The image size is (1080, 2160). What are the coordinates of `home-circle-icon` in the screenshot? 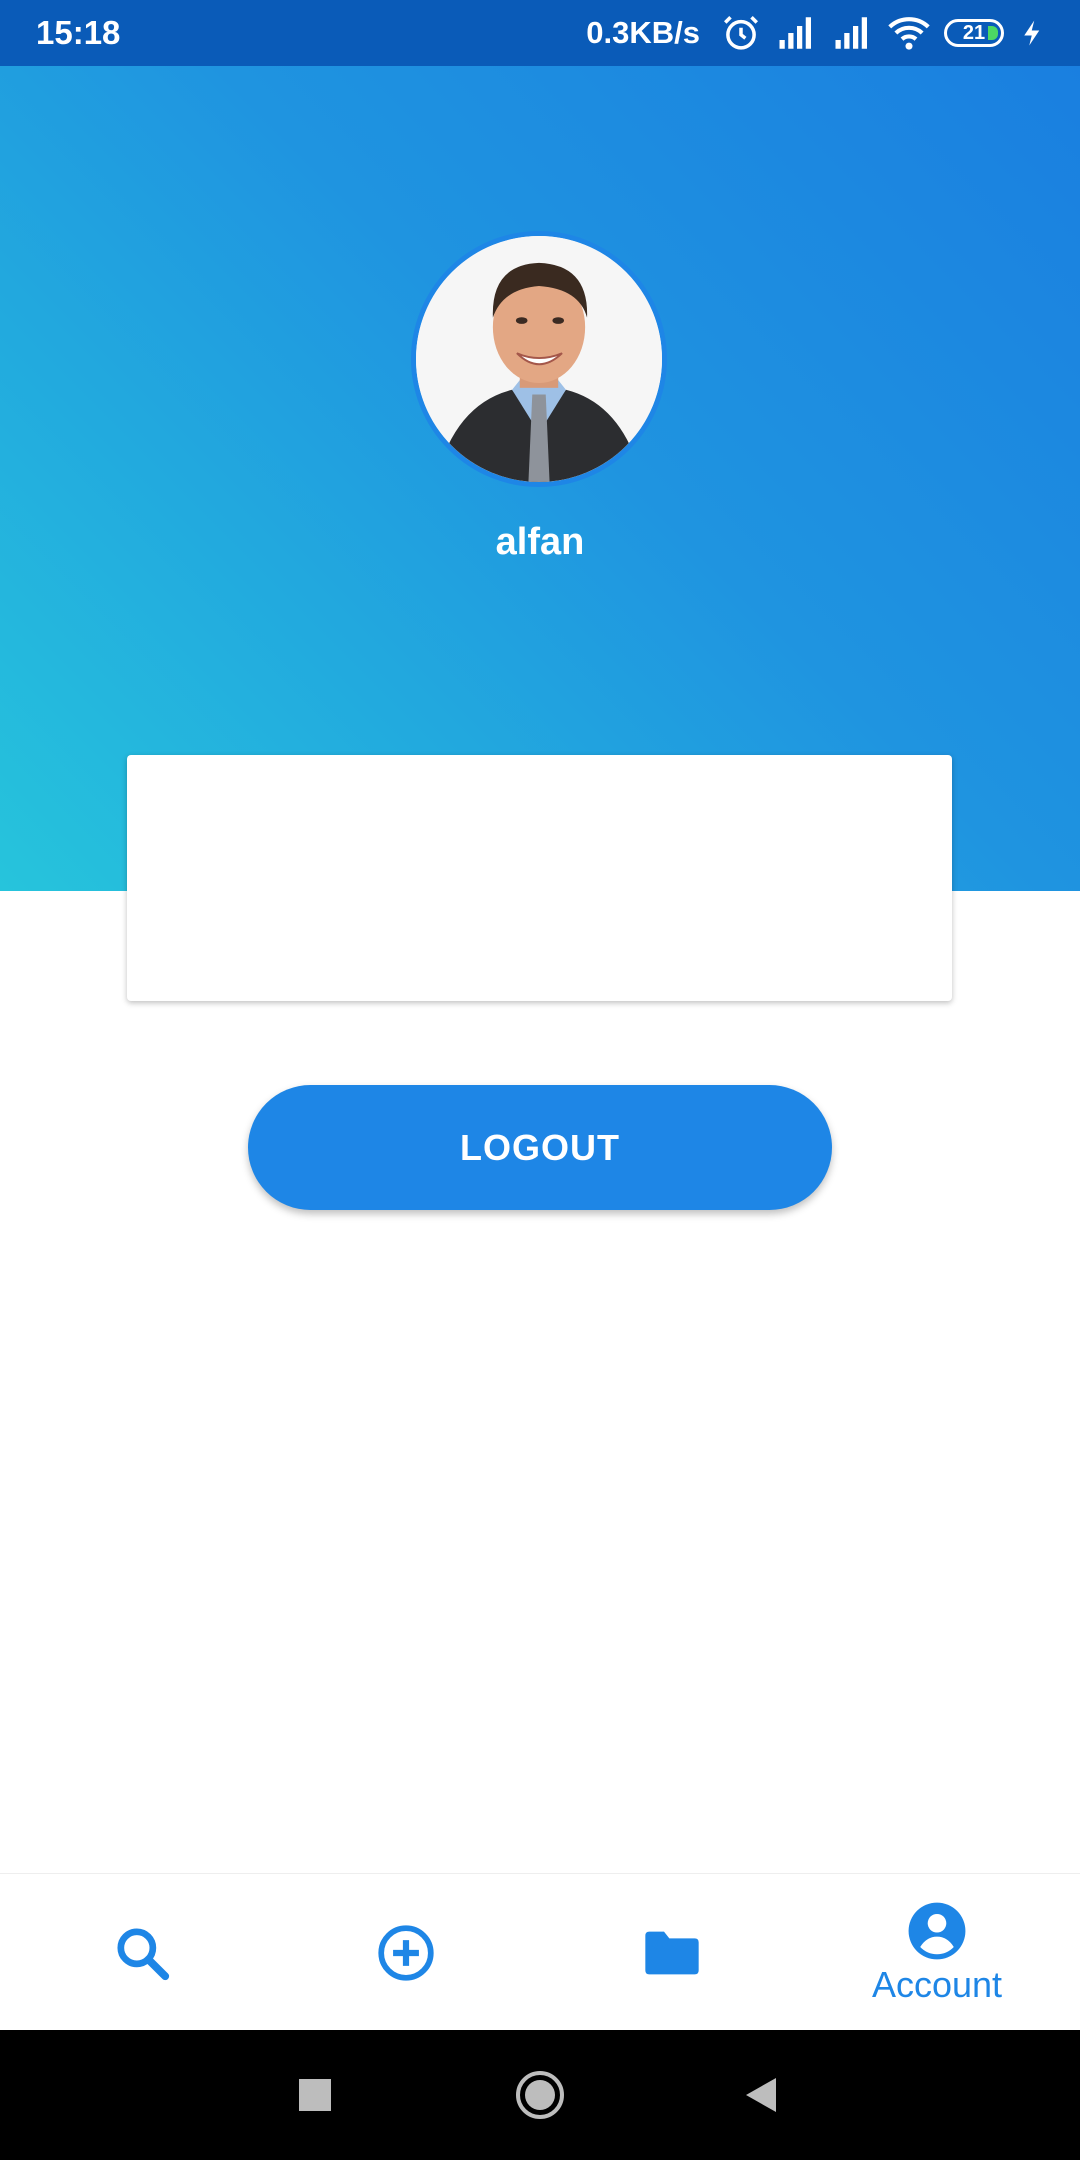 It's located at (540, 2095).